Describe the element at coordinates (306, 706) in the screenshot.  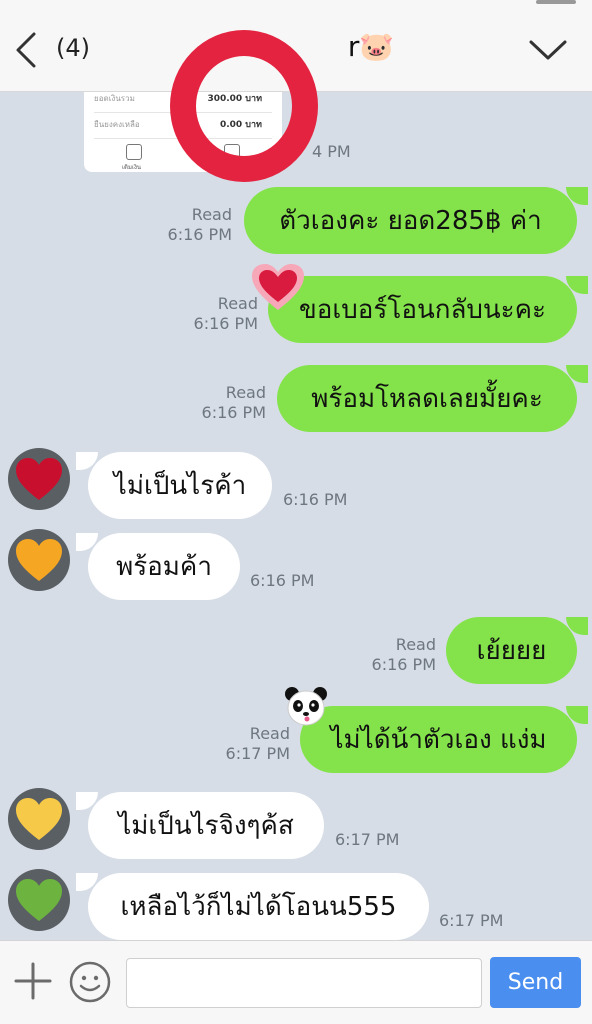
I see `panda-sticker-icon` at that location.